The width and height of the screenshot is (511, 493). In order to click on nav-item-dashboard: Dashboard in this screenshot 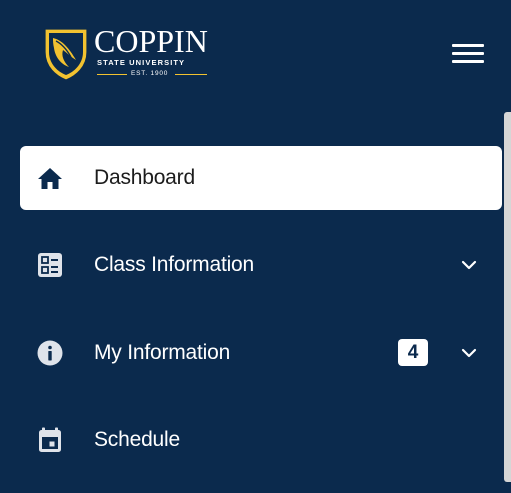, I will do `click(261, 178)`.